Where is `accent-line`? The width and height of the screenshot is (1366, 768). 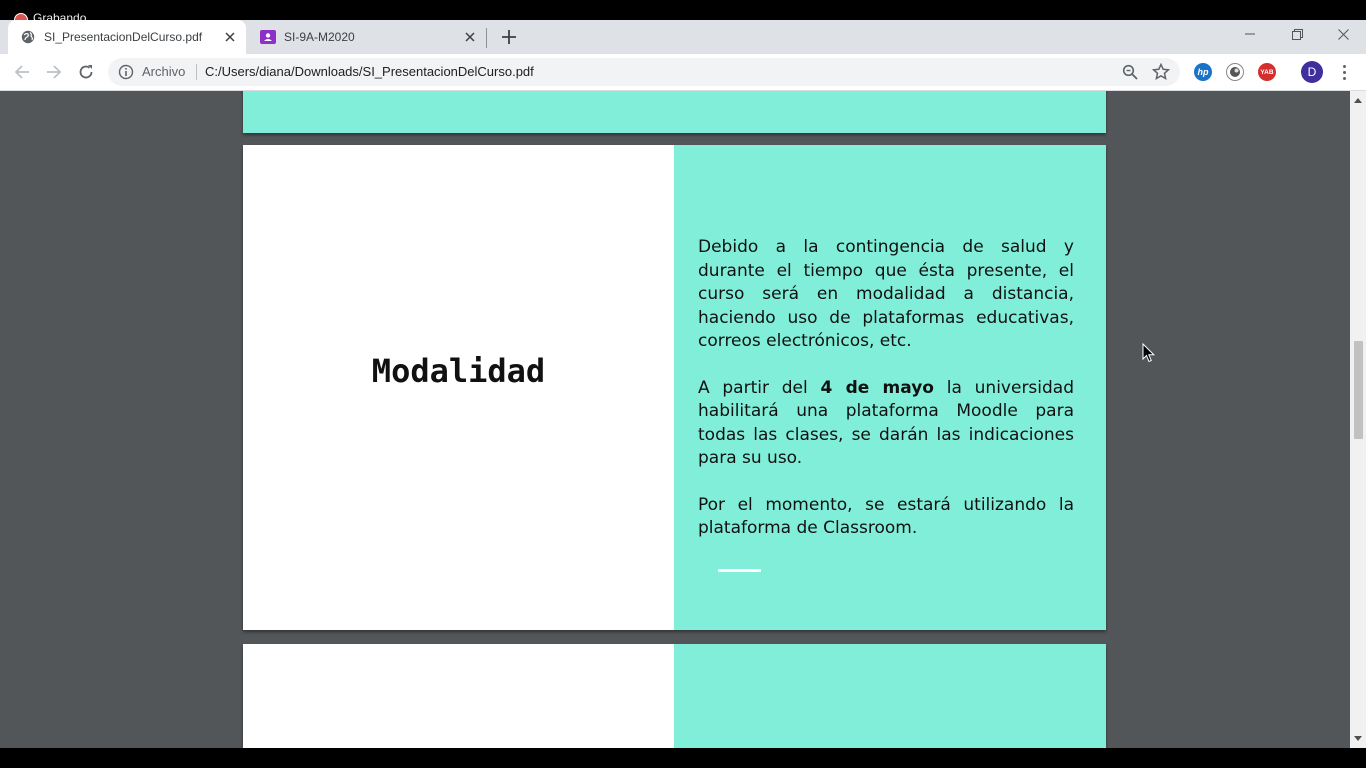 accent-line is located at coordinates (739, 570).